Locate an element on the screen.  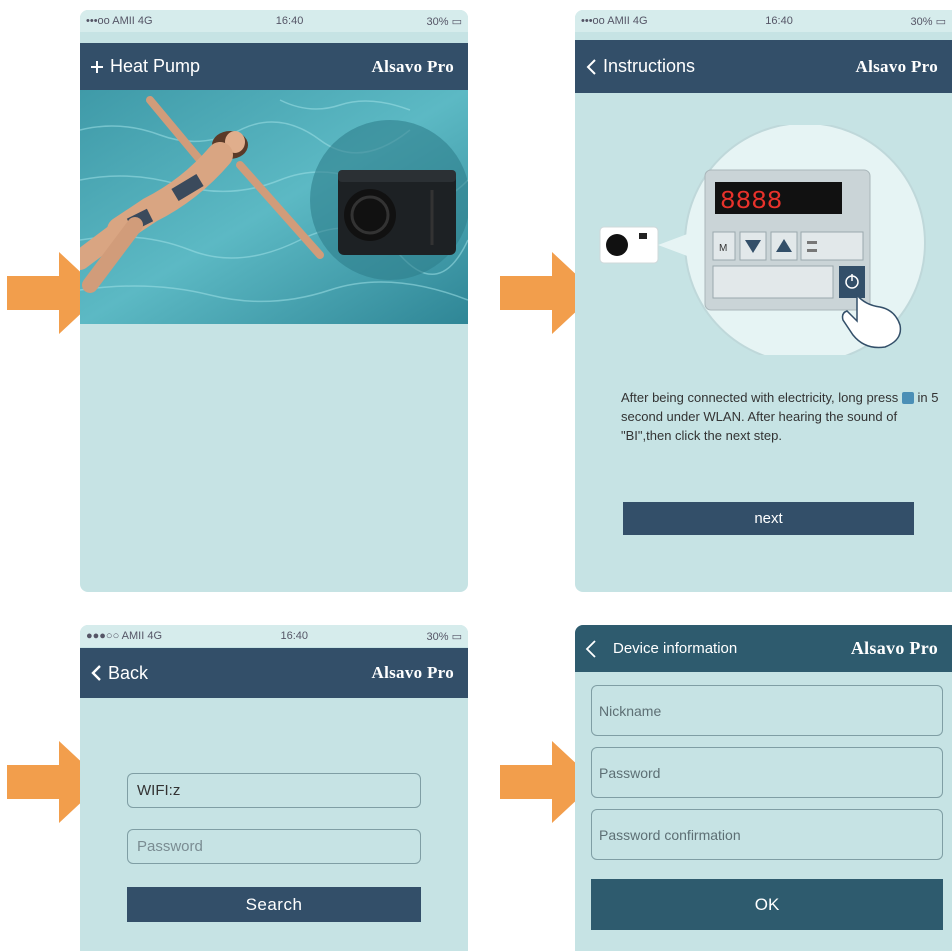
nickname-field: Nickname is located at coordinates (767, 710).